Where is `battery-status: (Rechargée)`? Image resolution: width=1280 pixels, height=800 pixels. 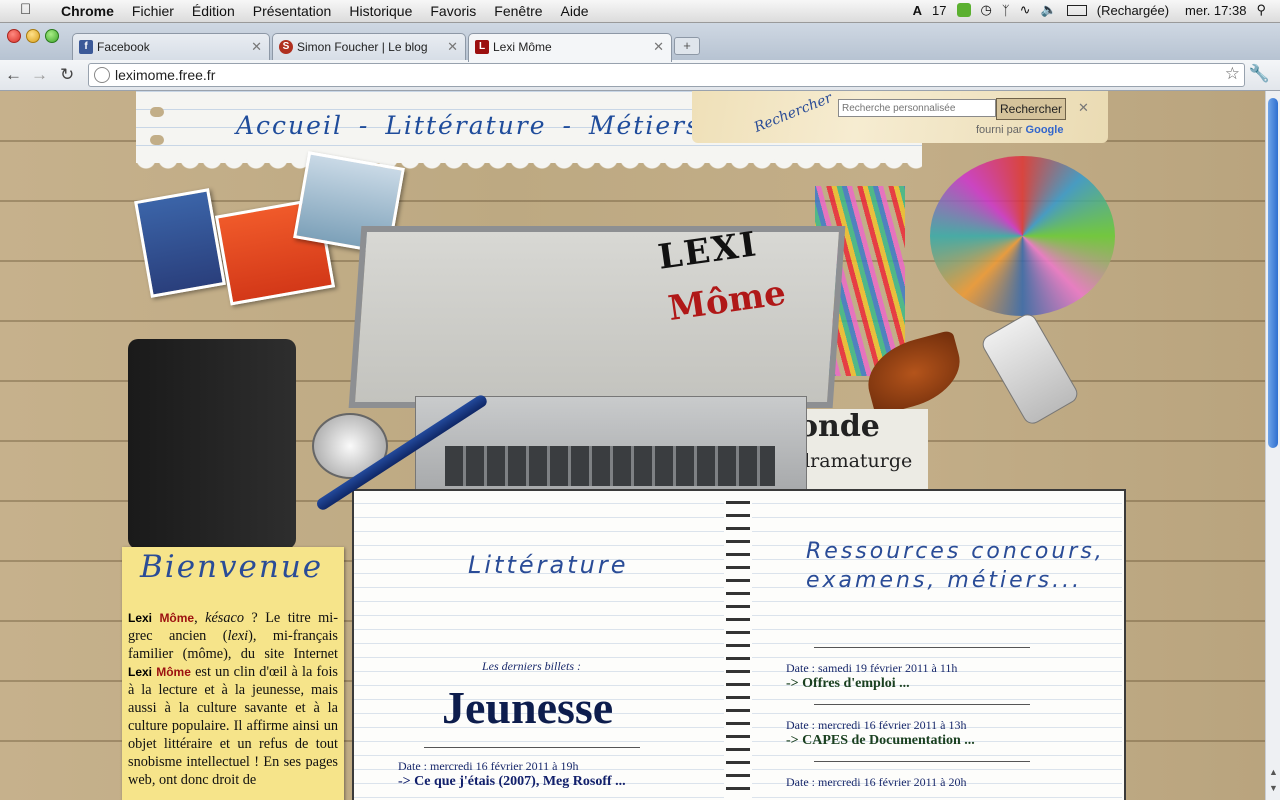
battery-status: (Rechargée) is located at coordinates (1133, 10).